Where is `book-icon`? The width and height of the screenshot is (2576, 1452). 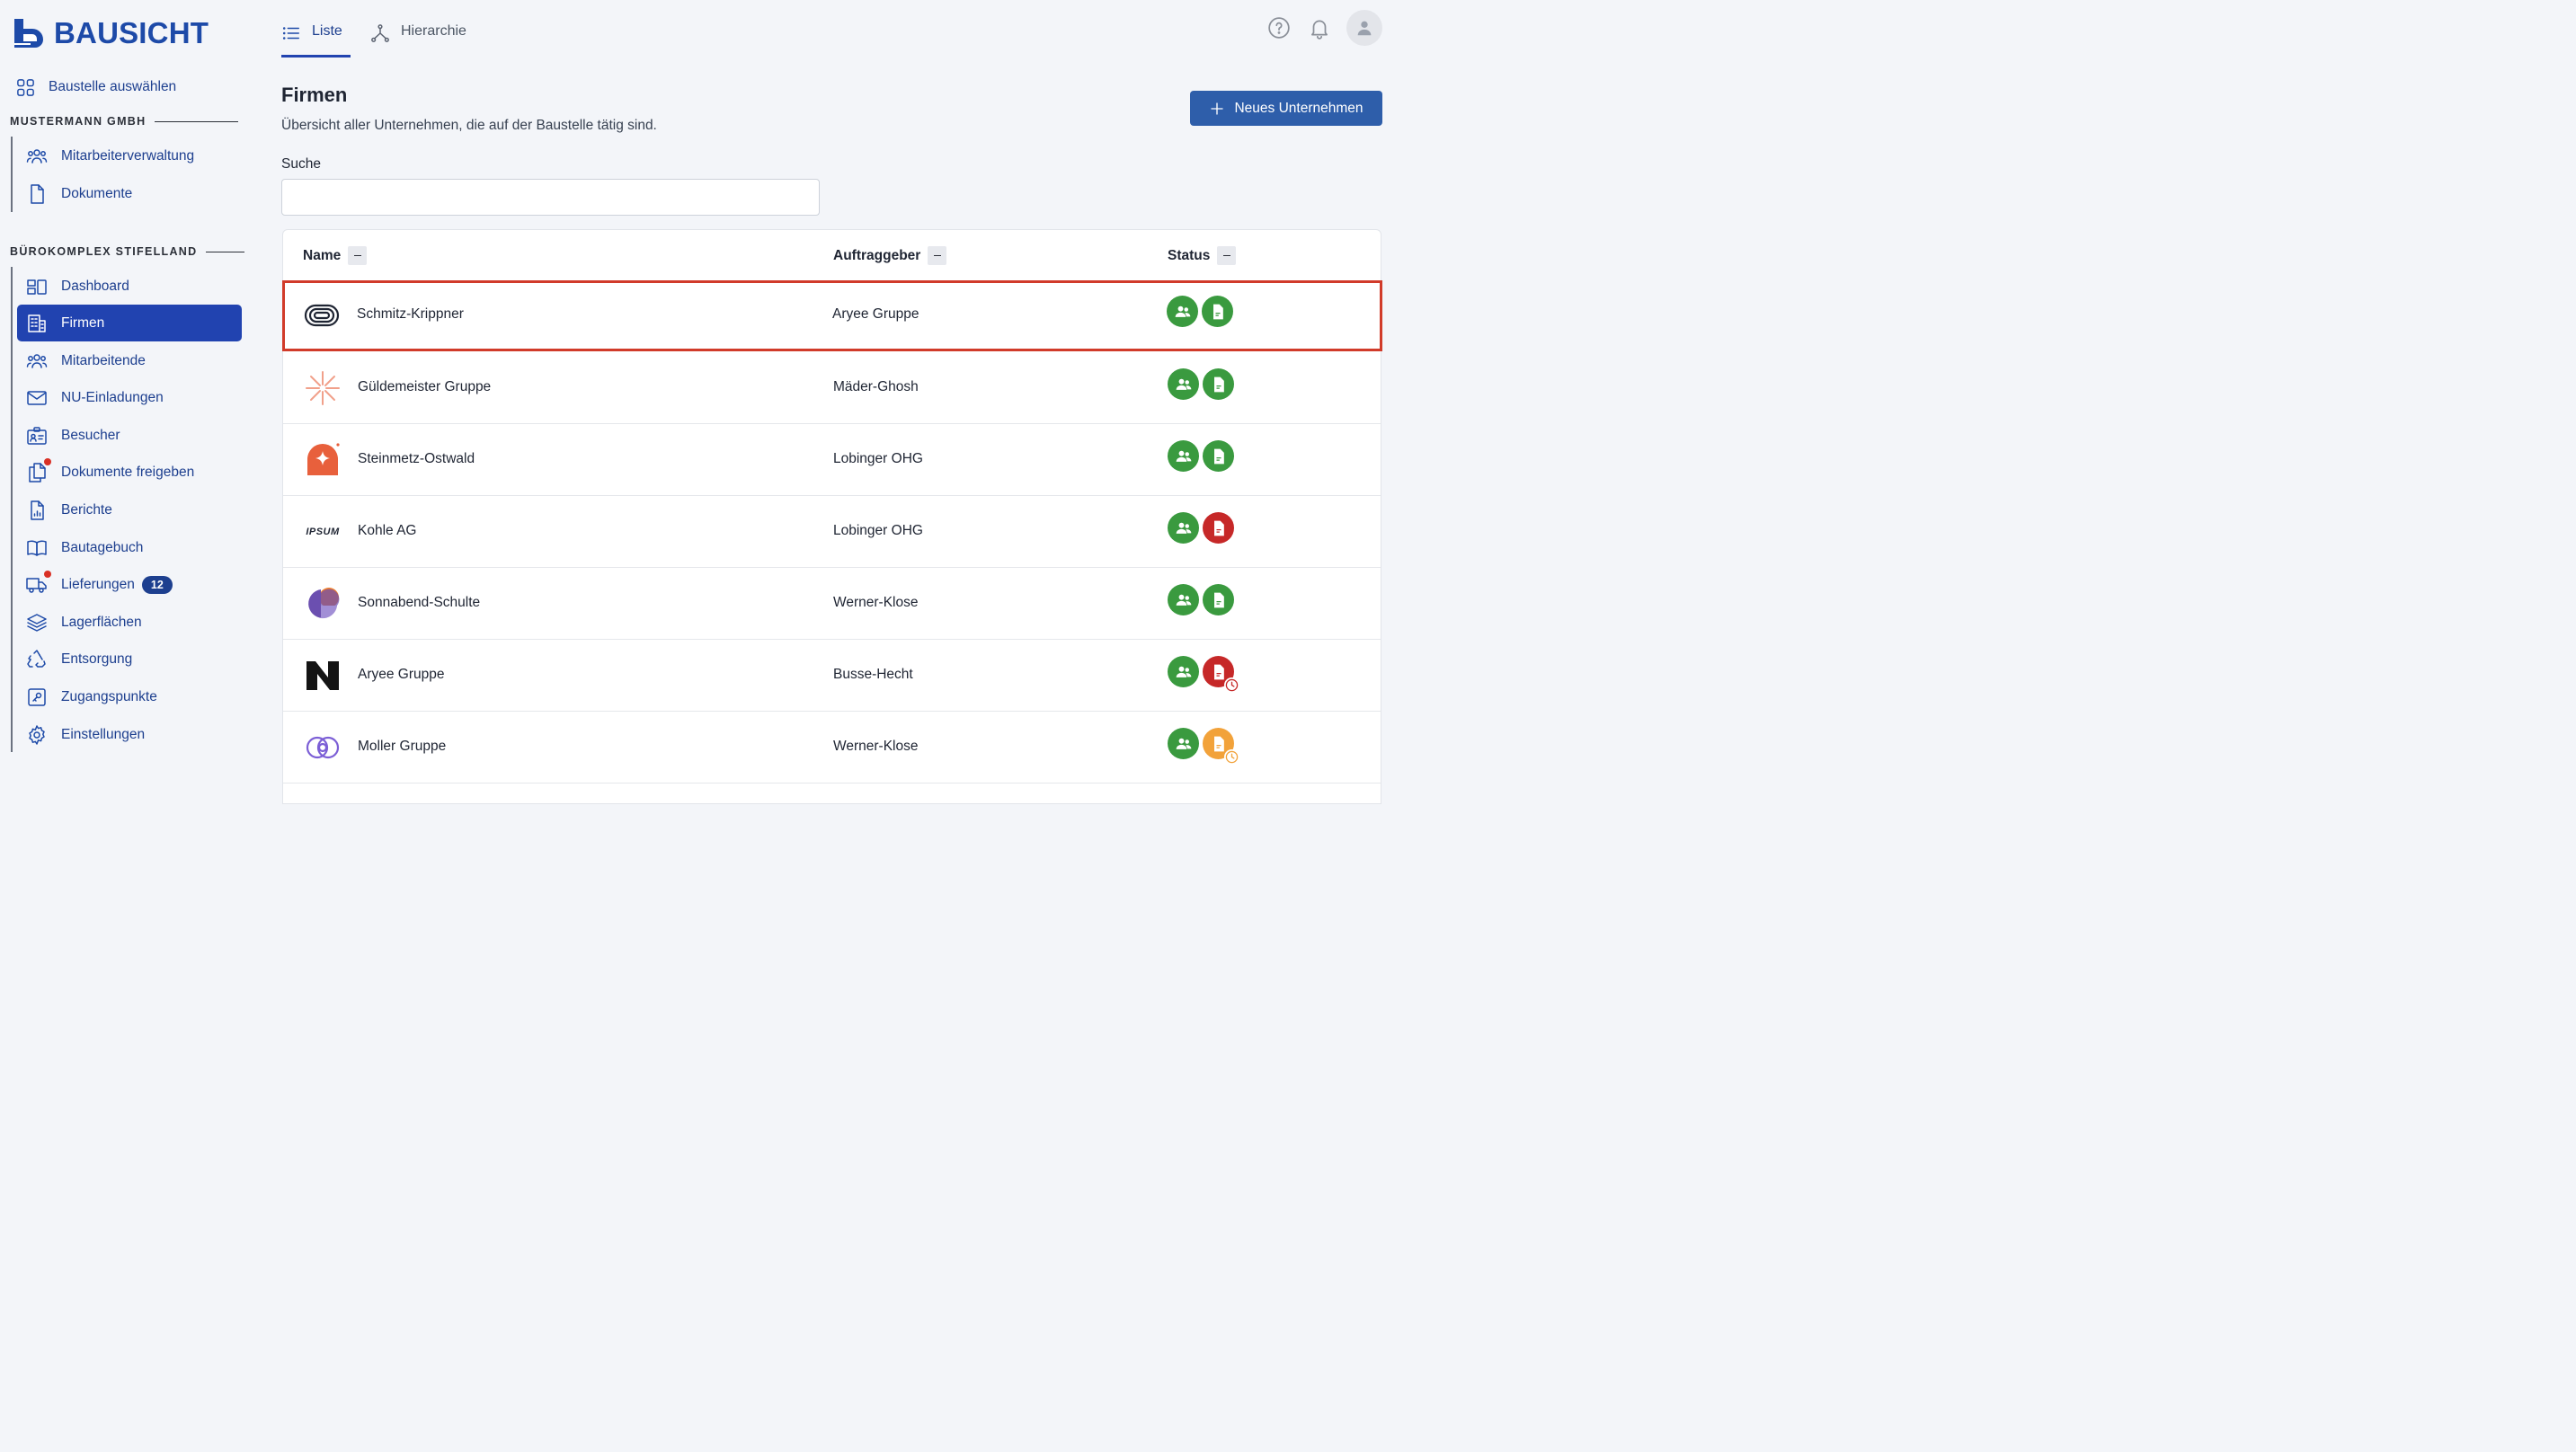
book-icon is located at coordinates (37, 548).